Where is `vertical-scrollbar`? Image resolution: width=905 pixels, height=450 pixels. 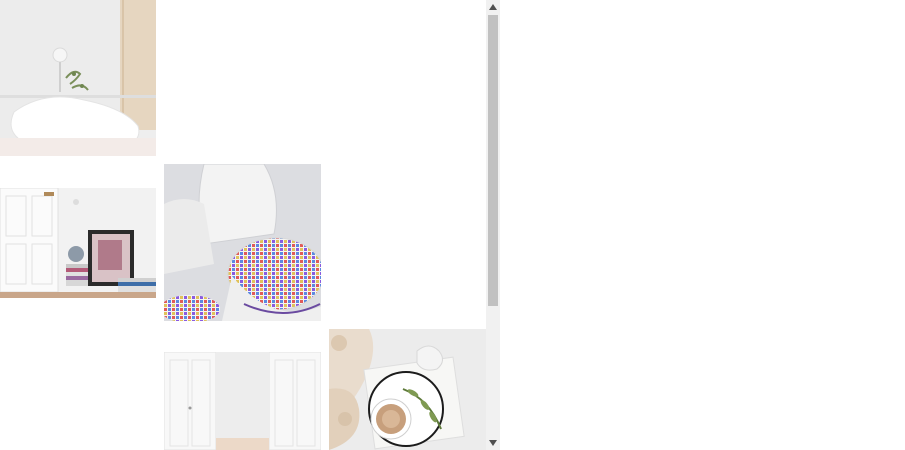
vertical-scrollbar is located at coordinates (493, 225).